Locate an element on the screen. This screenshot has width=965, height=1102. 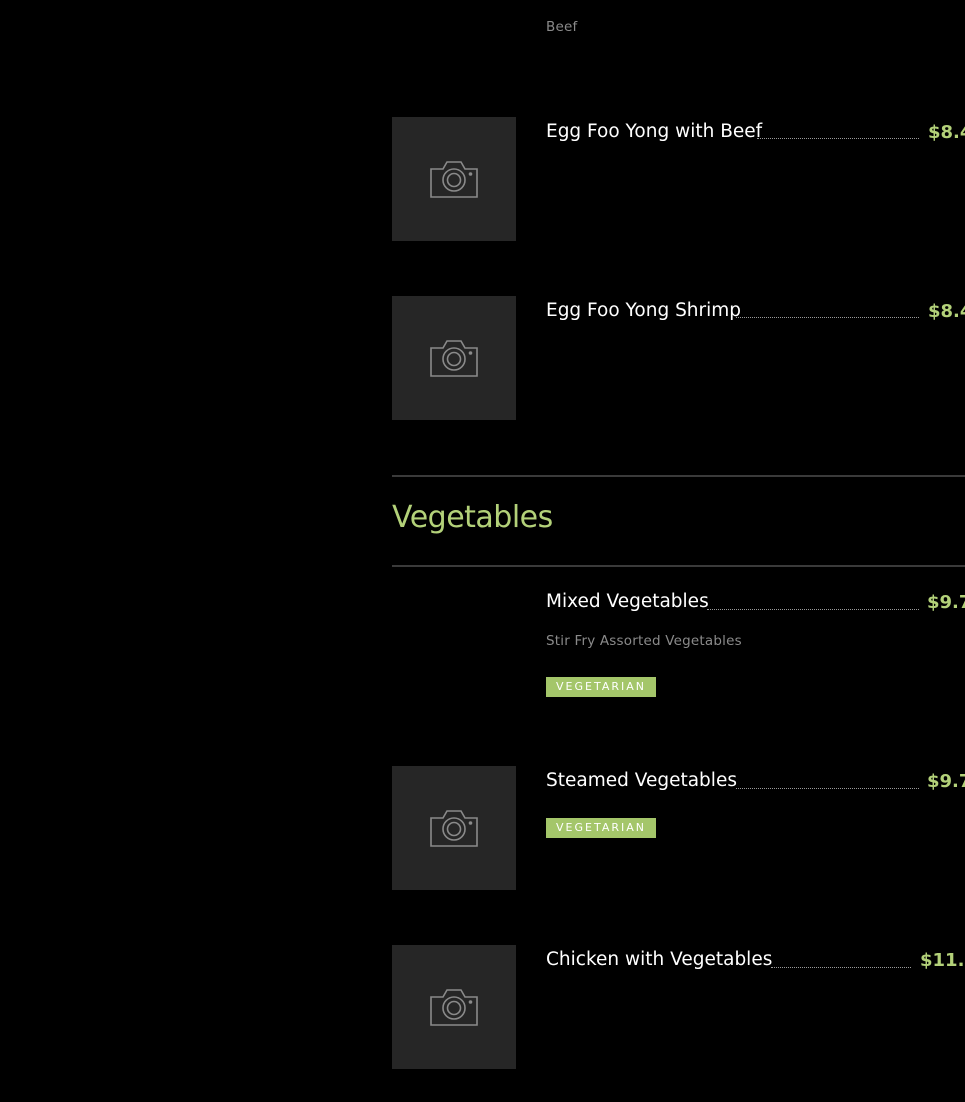
item-title: Steamed Vegetables is located at coordinates (641, 781).